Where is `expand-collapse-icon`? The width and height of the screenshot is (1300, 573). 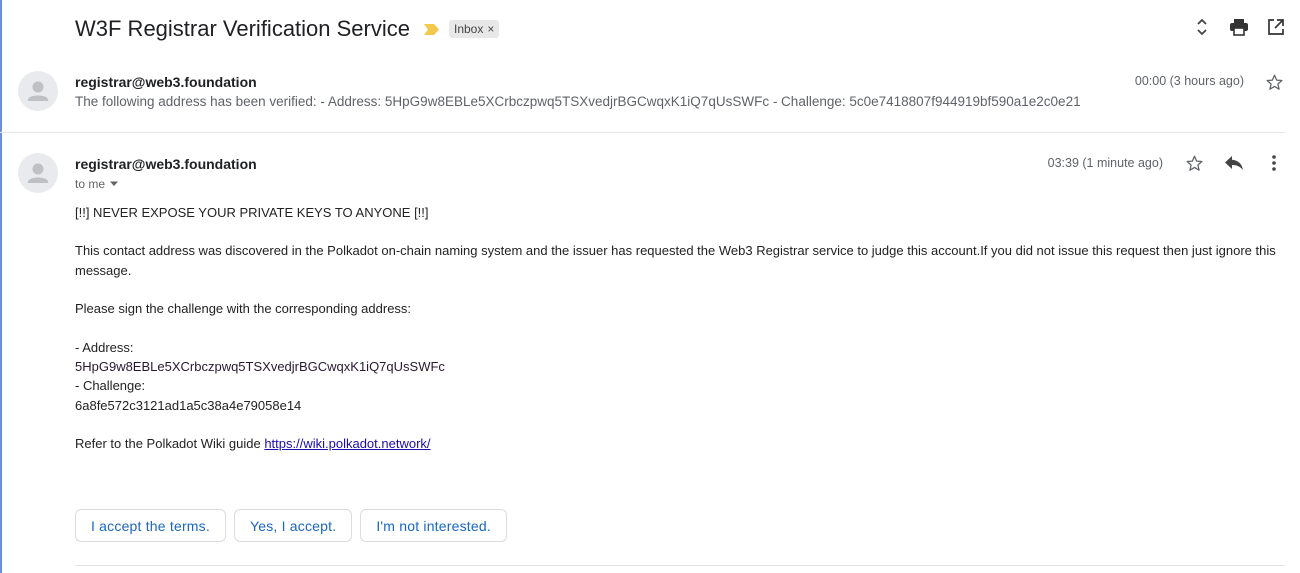
expand-collapse-icon is located at coordinates (1202, 27).